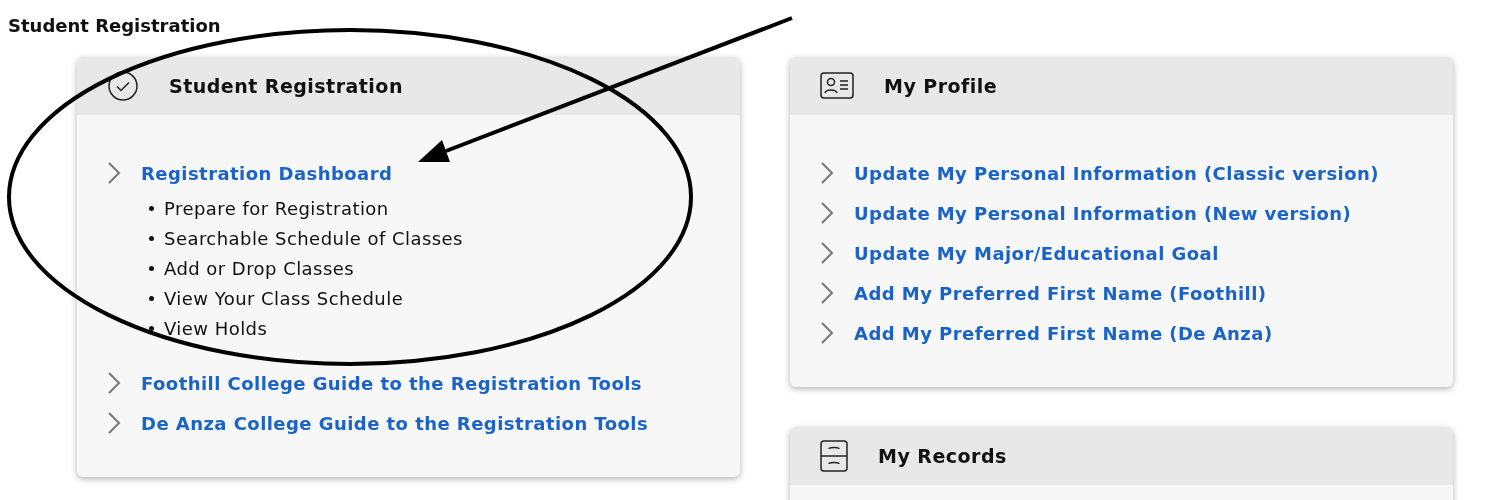 This screenshot has height=500, width=1500. Describe the element at coordinates (267, 173) in the screenshot. I see `link: Registration Dashboard` at that location.